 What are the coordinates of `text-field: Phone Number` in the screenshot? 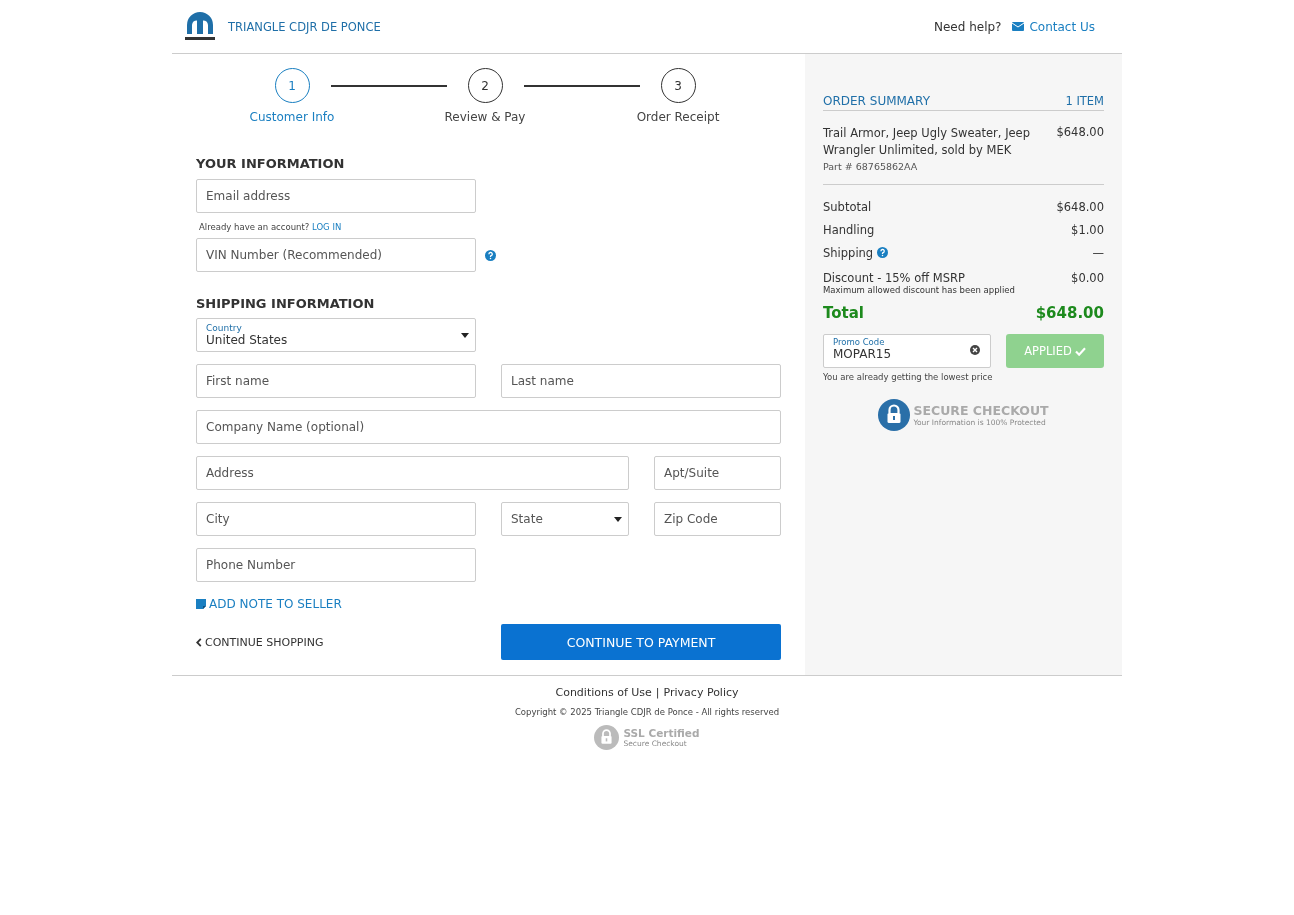 It's located at (336, 565).